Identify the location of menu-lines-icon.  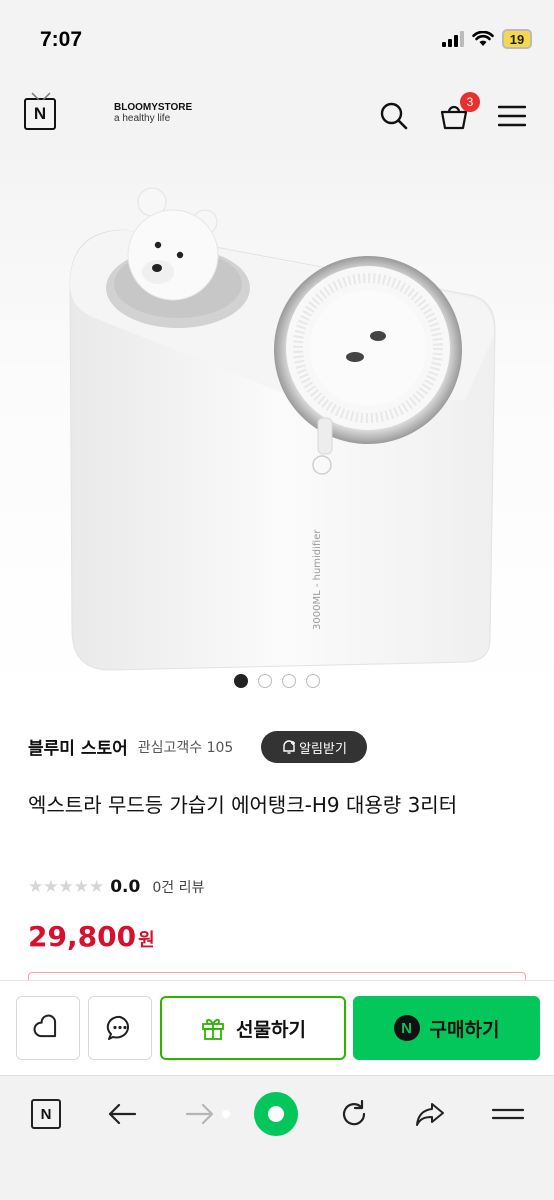
(508, 1114).